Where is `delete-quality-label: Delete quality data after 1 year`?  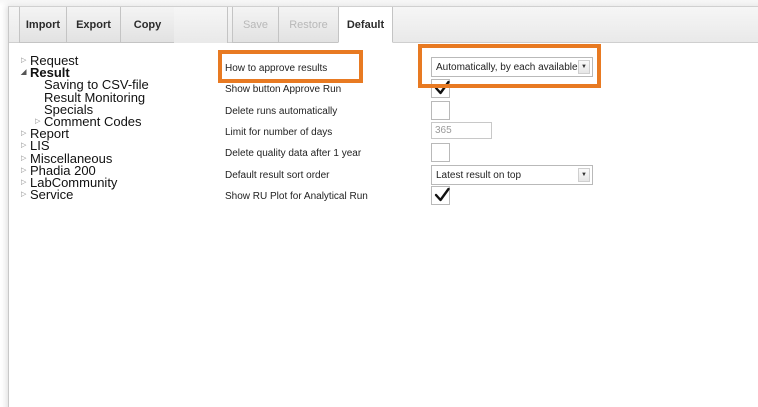 delete-quality-label: Delete quality data after 1 year is located at coordinates (293, 153).